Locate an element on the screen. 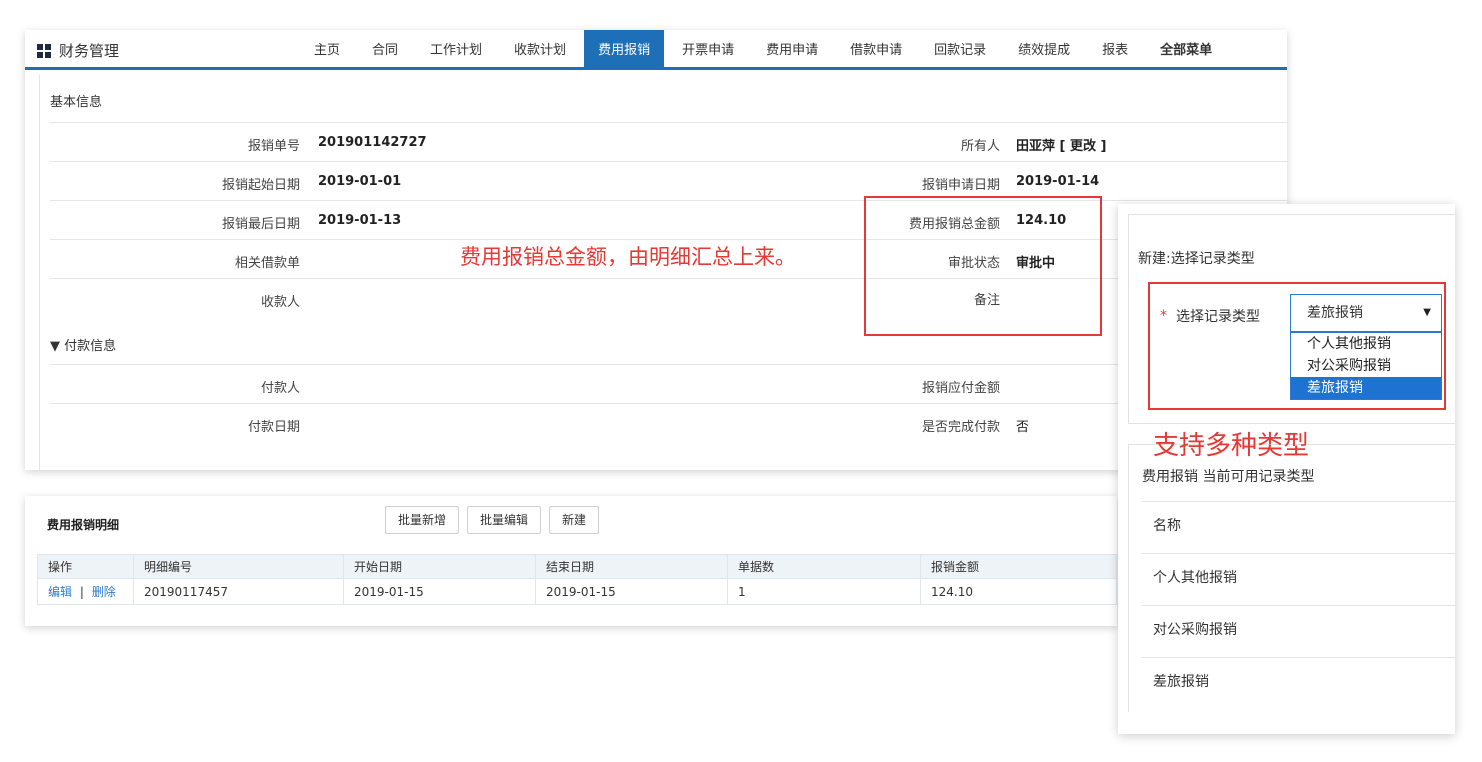 The image size is (1482, 762). change-owner-link: [ 更改 ] is located at coordinates (1083, 146).